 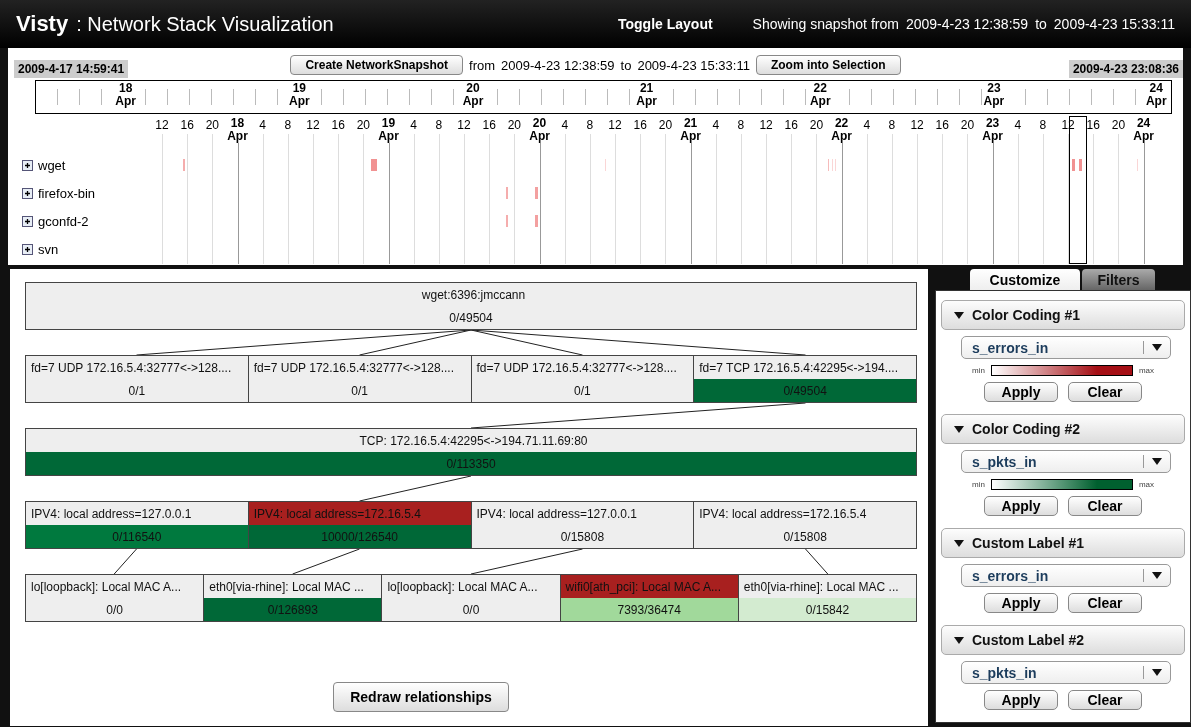 What do you see at coordinates (1118, 279) in the screenshot?
I see `panel-tab: Filters` at bounding box center [1118, 279].